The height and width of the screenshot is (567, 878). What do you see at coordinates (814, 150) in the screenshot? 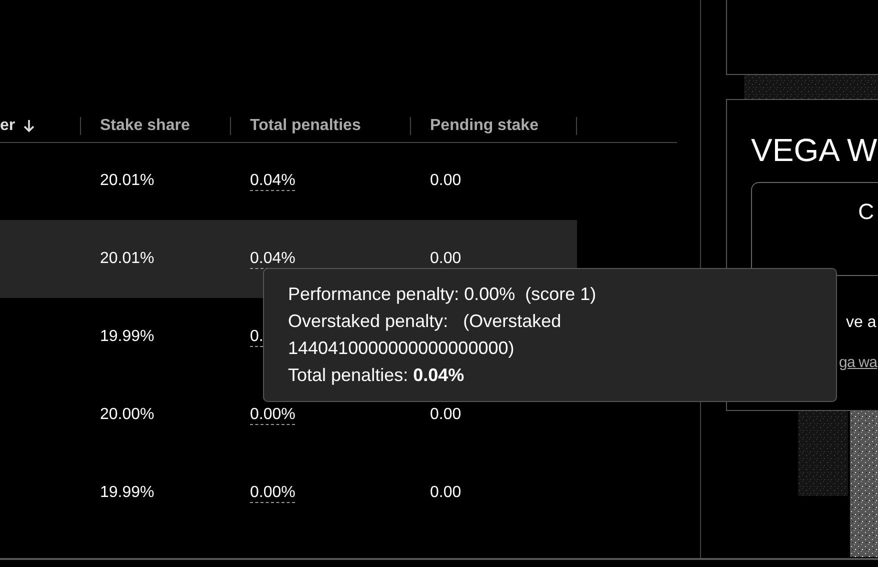
I see `panel-title: VEGA W` at bounding box center [814, 150].